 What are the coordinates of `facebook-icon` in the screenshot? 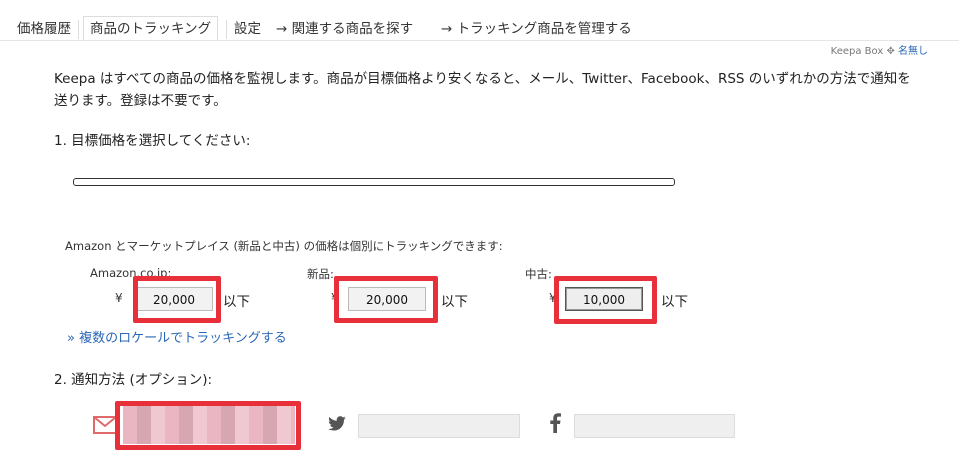 It's located at (555, 423).